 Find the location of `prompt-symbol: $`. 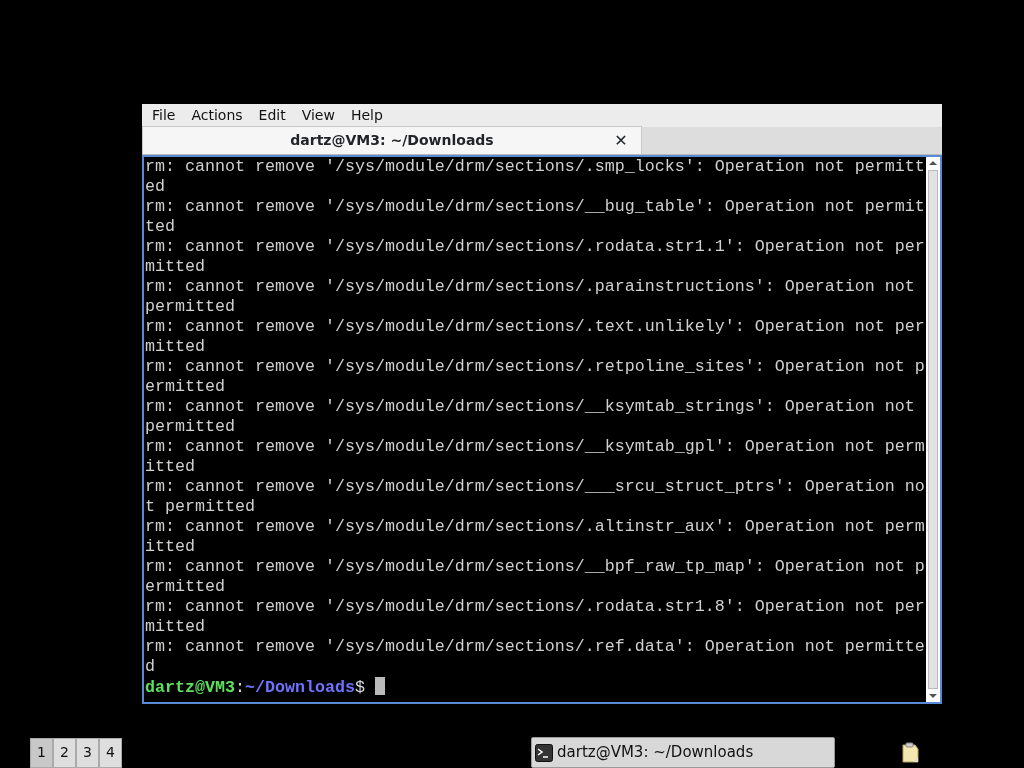

prompt-symbol: $ is located at coordinates (359, 687).